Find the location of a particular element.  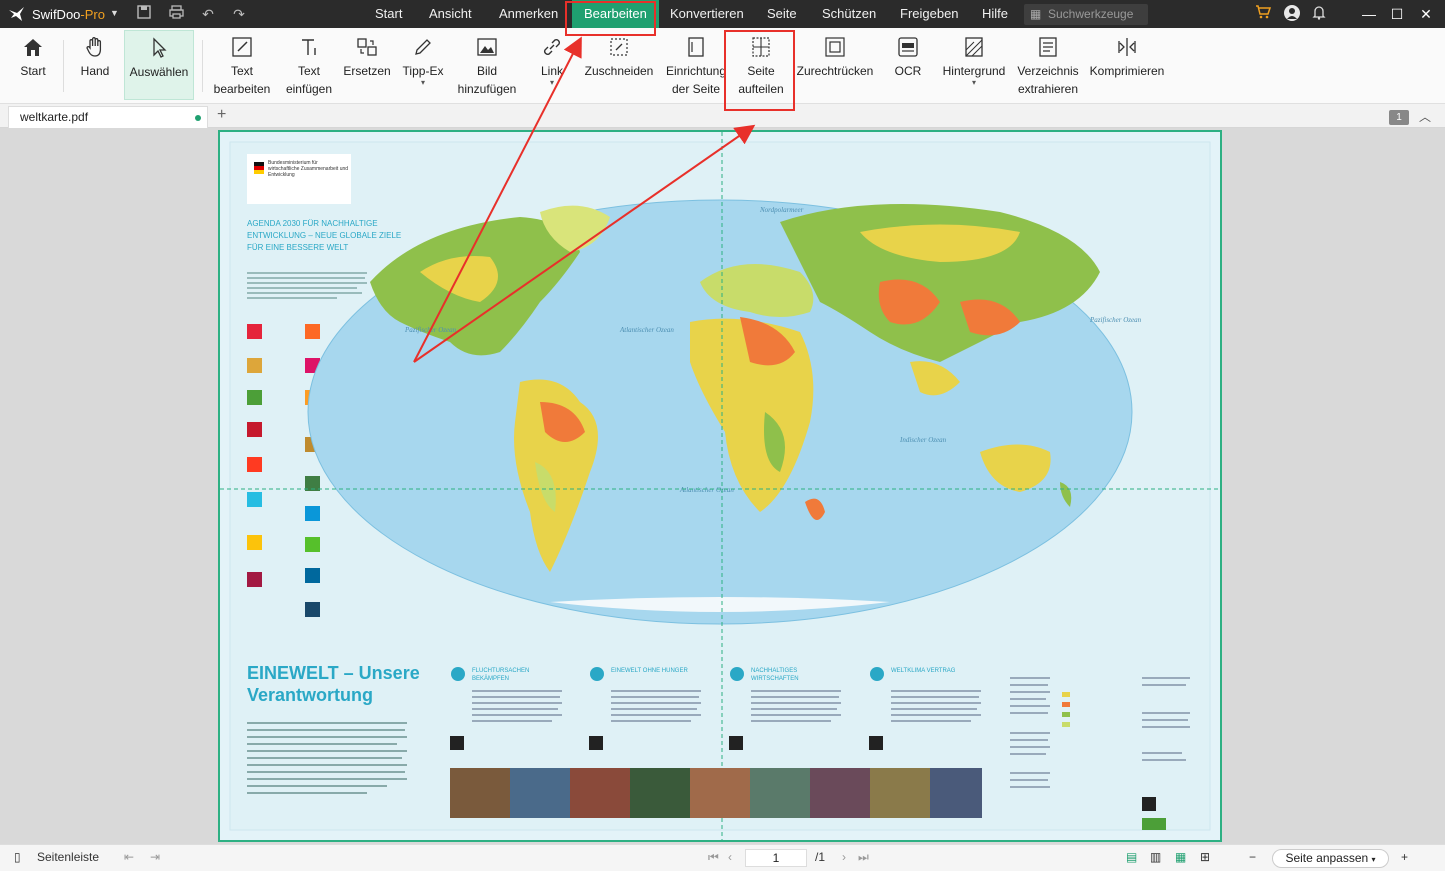

select-tool-button: Auswählen is located at coordinates (159, 65).